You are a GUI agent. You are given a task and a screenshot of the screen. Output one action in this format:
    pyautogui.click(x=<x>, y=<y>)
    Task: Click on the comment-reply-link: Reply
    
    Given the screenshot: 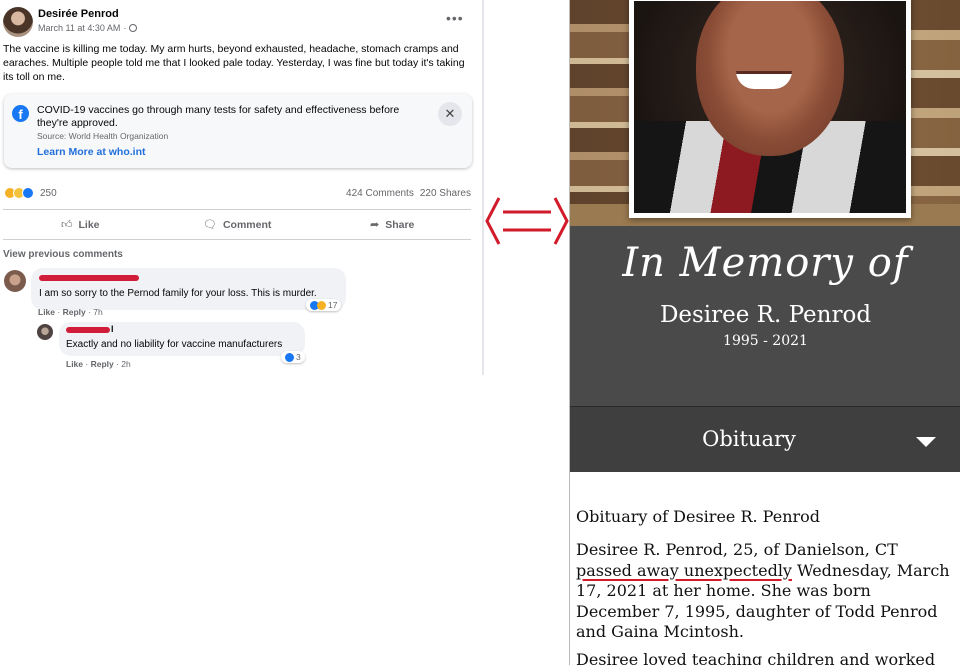 What is the action you would take?
    pyautogui.click(x=74, y=312)
    